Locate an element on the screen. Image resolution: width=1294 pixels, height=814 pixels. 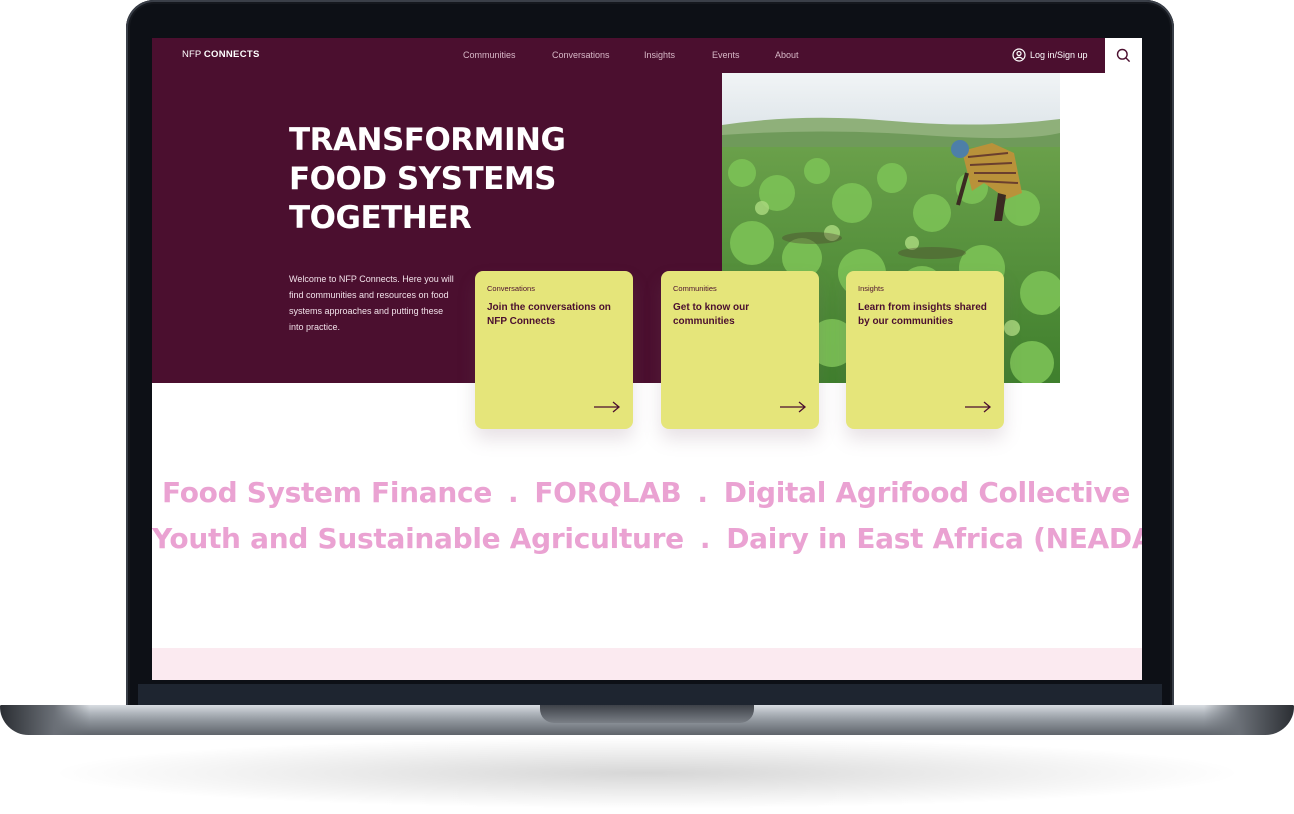
marquee-item: Food System Finance is located at coordinates (327, 492).